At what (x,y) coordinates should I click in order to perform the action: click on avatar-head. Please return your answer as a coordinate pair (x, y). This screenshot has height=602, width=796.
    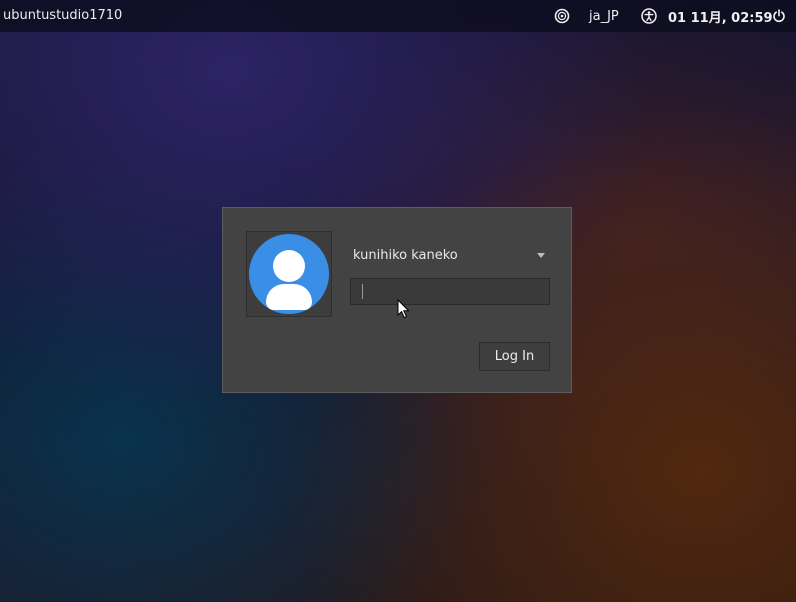
    Looking at the image, I should click on (289, 266).